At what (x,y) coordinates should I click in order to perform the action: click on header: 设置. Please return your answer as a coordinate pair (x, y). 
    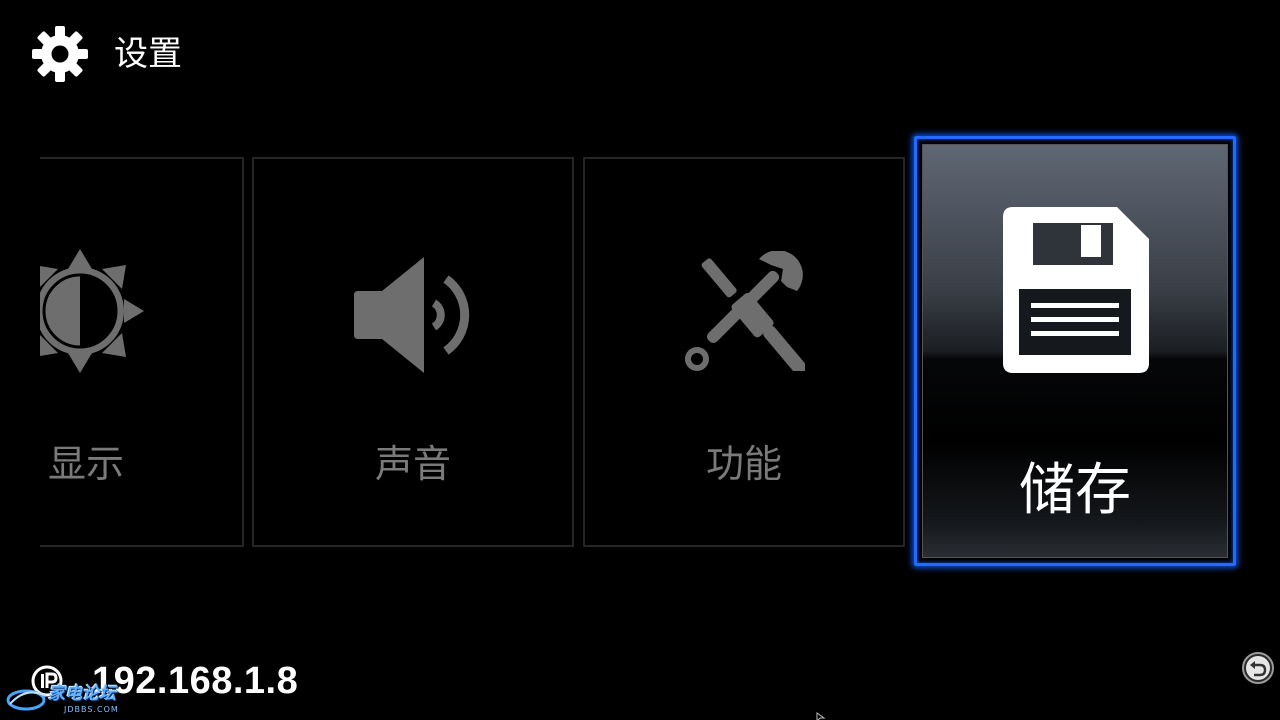
    Looking at the image, I should click on (106, 54).